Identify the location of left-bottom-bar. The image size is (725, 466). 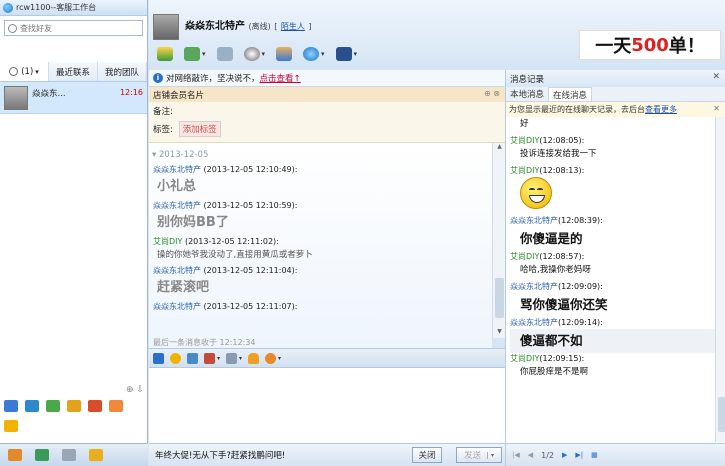
(74, 454).